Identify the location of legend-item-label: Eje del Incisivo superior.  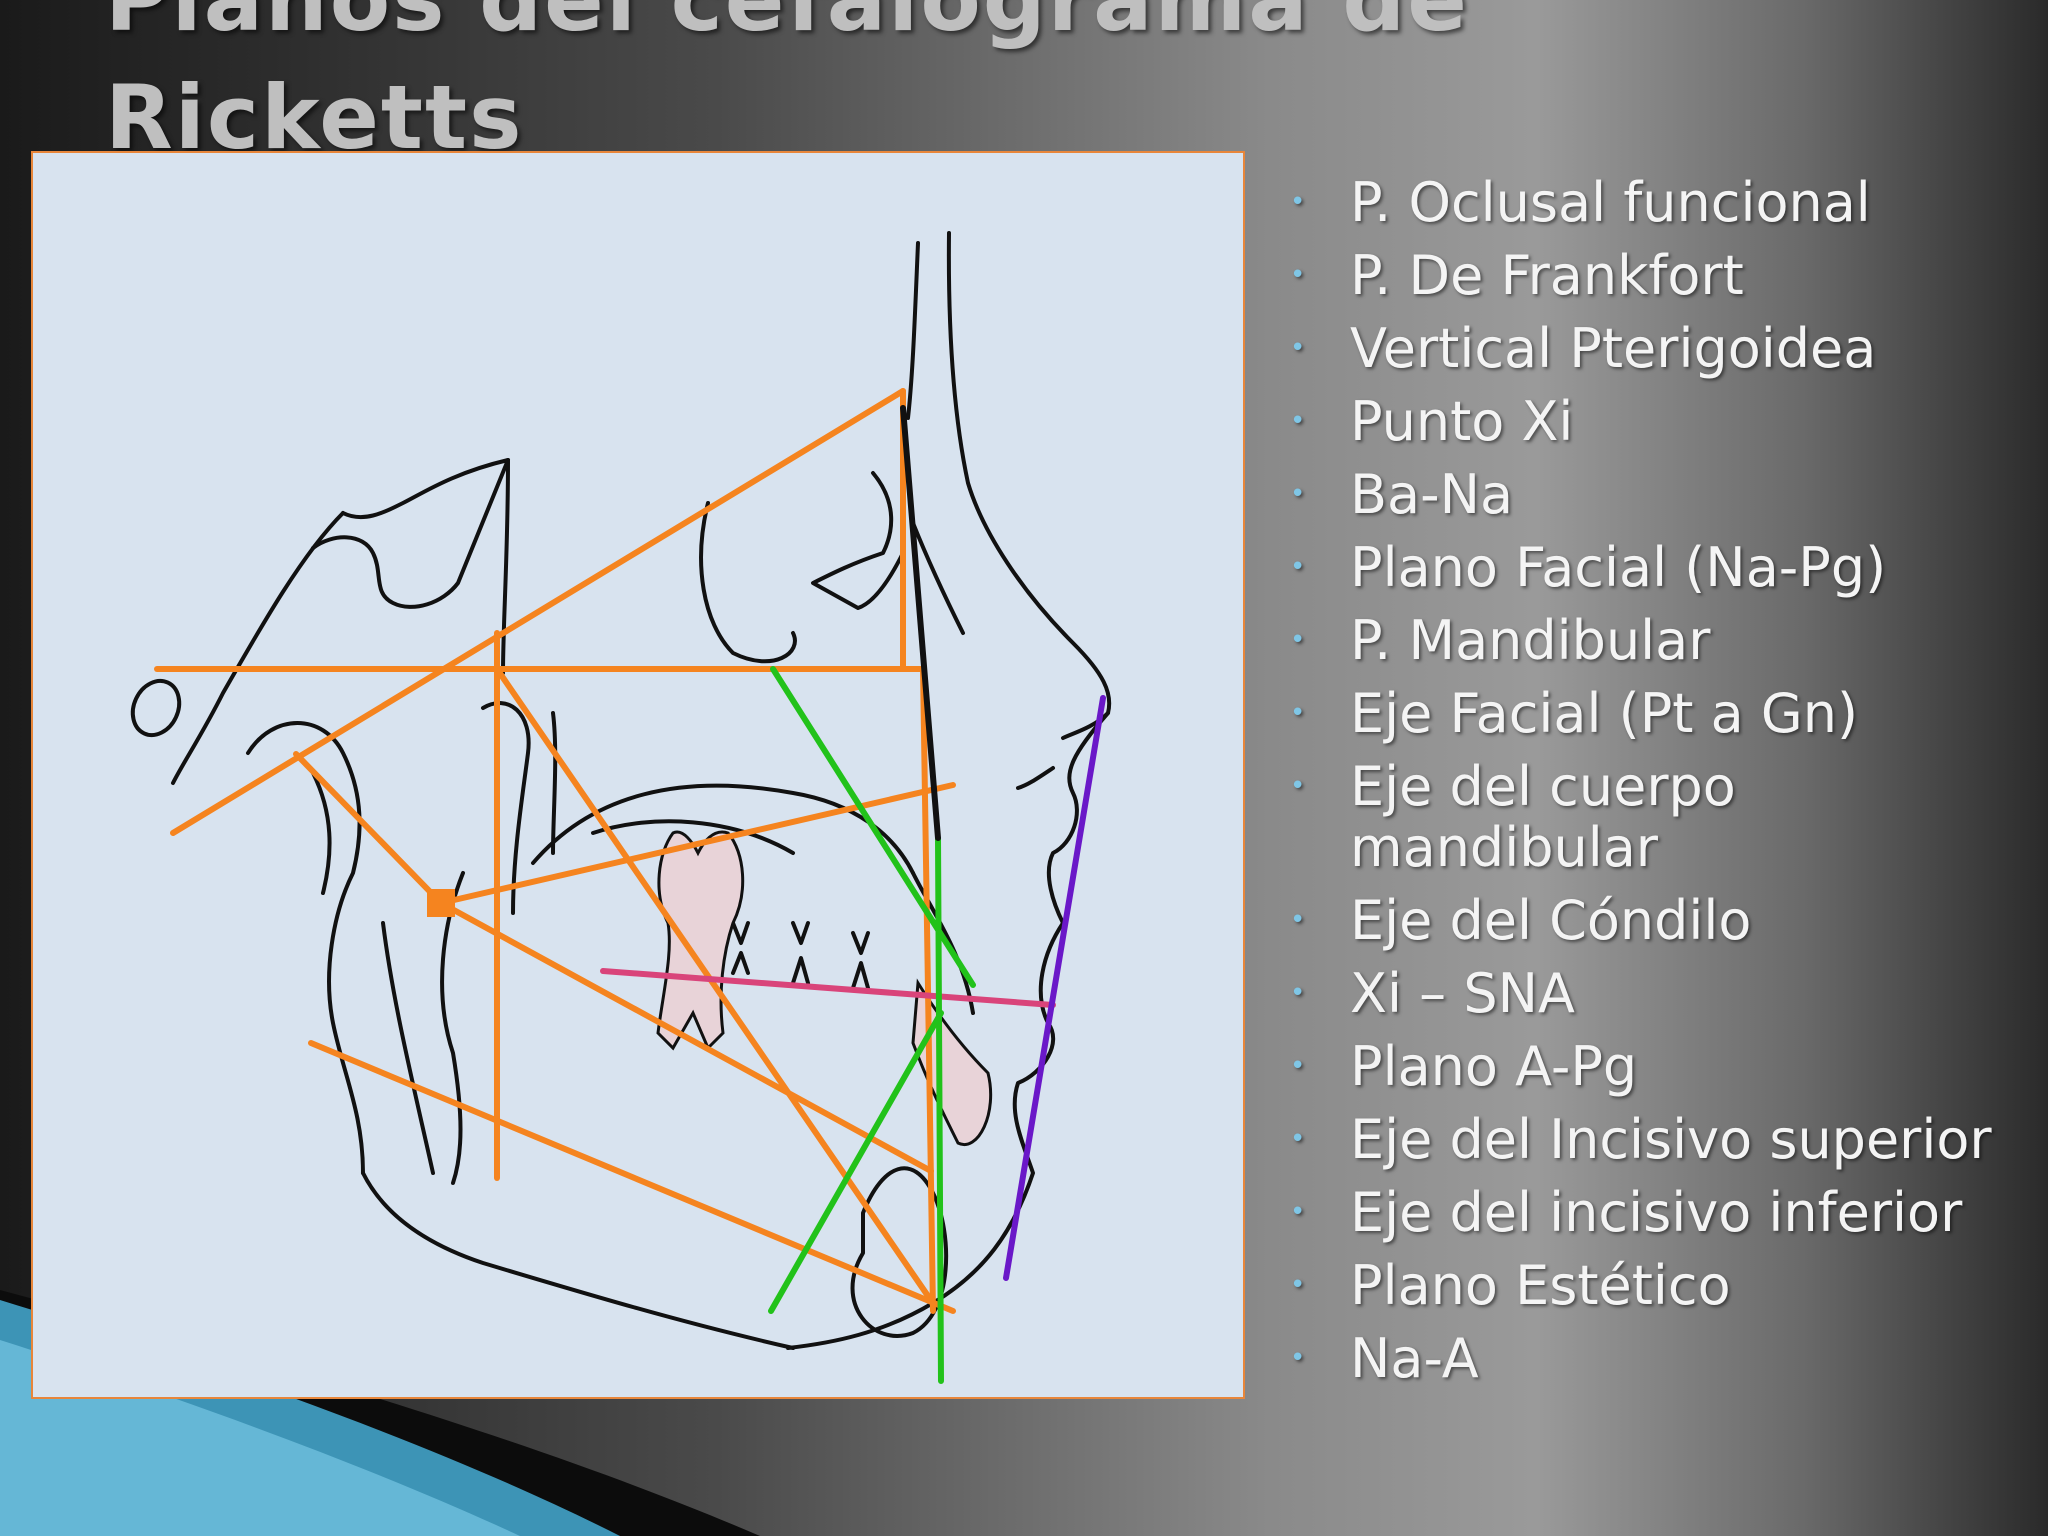
(1671, 1139).